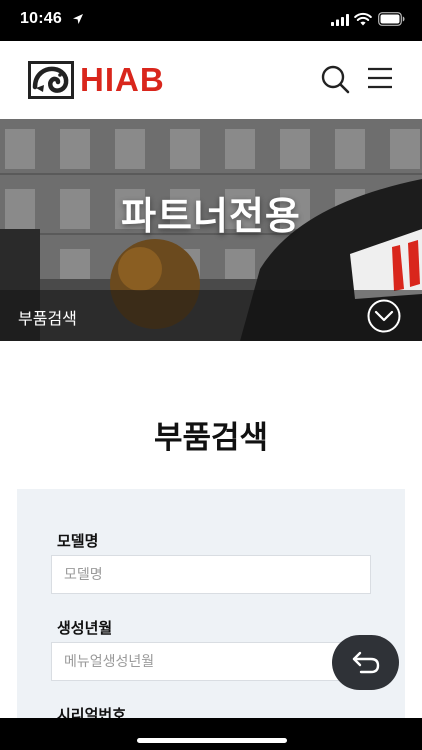  I want to click on back-arrow-icon, so click(366, 662).